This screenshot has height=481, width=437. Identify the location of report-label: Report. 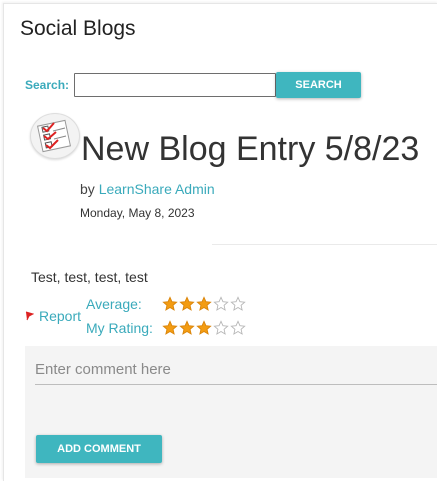
(60, 316).